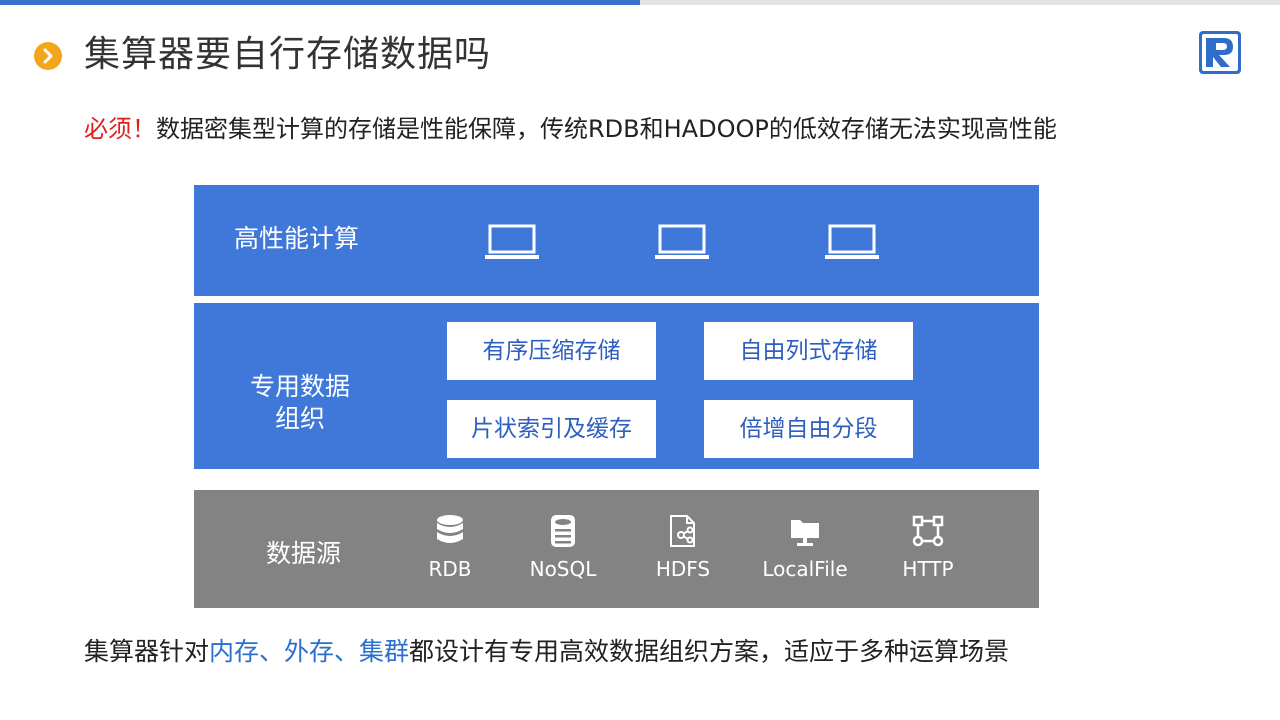 The image size is (1280, 720). Describe the element at coordinates (606, 129) in the screenshot. I see `subtitle-text: 数据密集型计算的存储是性能保障，传统RDB和HADOOP的低效存储无法实现高性能` at that location.